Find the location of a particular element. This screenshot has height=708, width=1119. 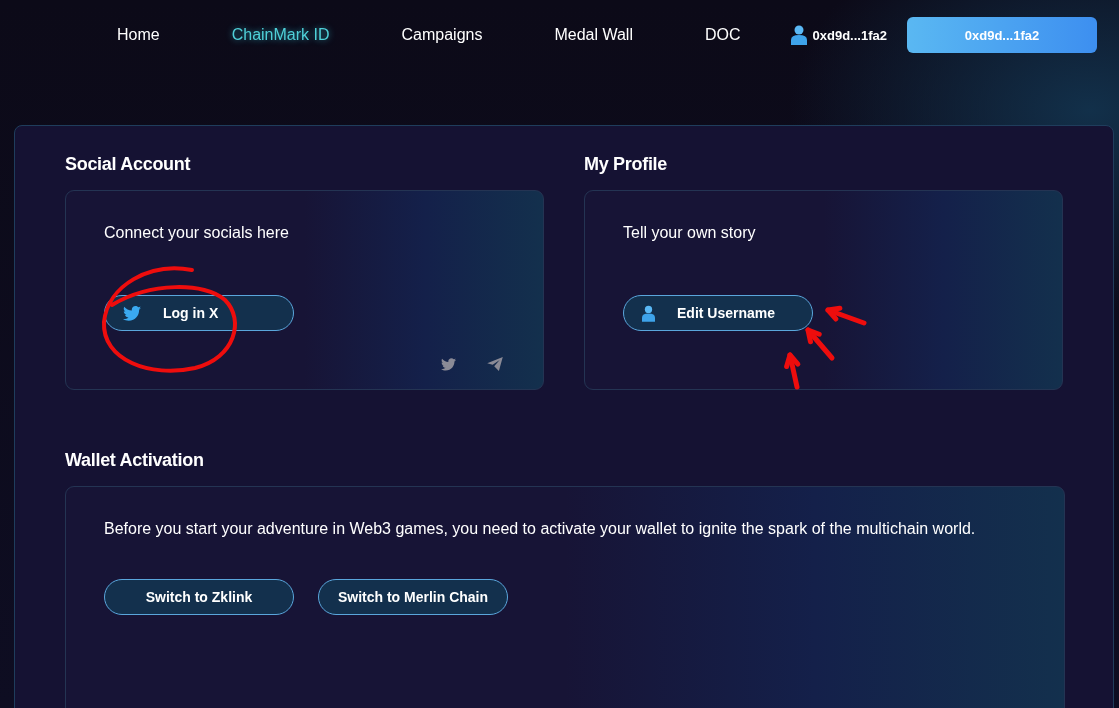

section-title: My Profile is located at coordinates (626, 164).